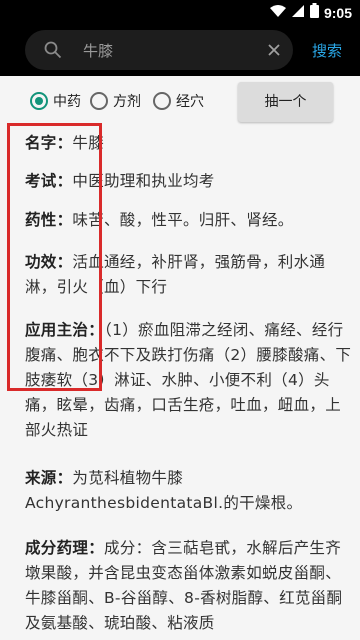 The image size is (360, 640). What do you see at coordinates (65, 330) in the screenshot?
I see `field-label: 应用主治：` at bounding box center [65, 330].